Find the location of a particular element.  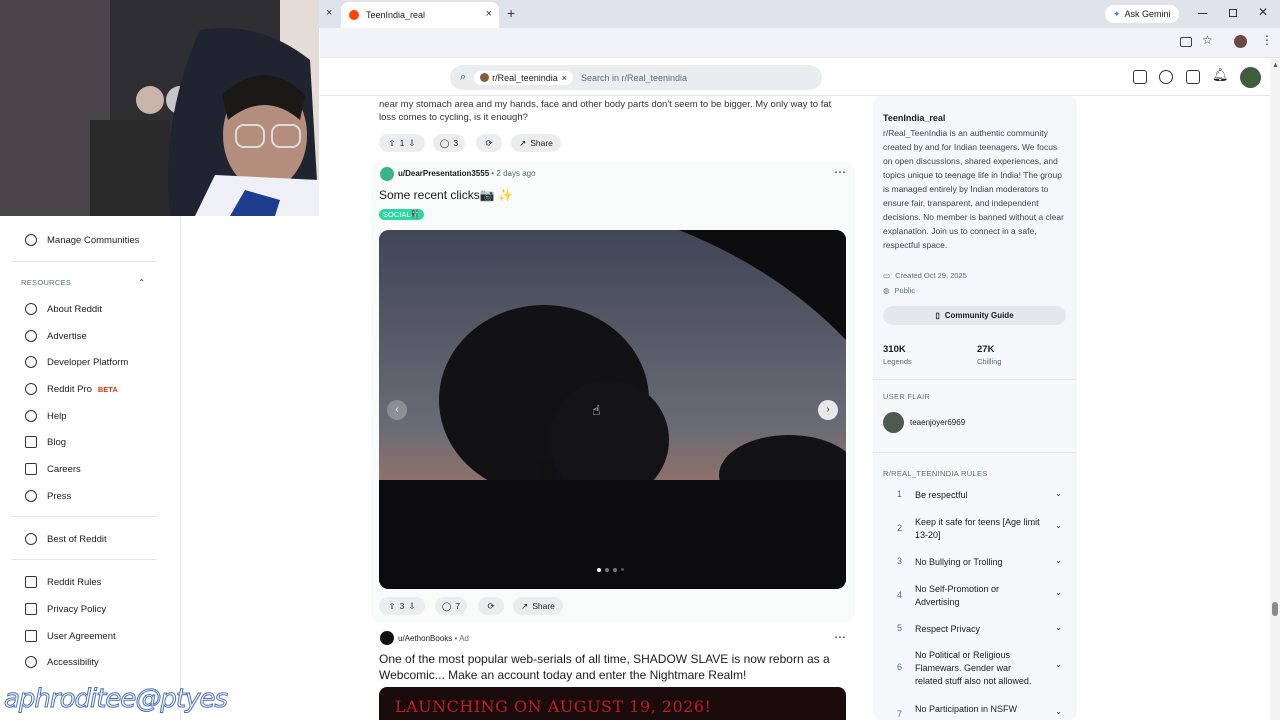

page-scrollbar: ▲ is located at coordinates (1275, 389).